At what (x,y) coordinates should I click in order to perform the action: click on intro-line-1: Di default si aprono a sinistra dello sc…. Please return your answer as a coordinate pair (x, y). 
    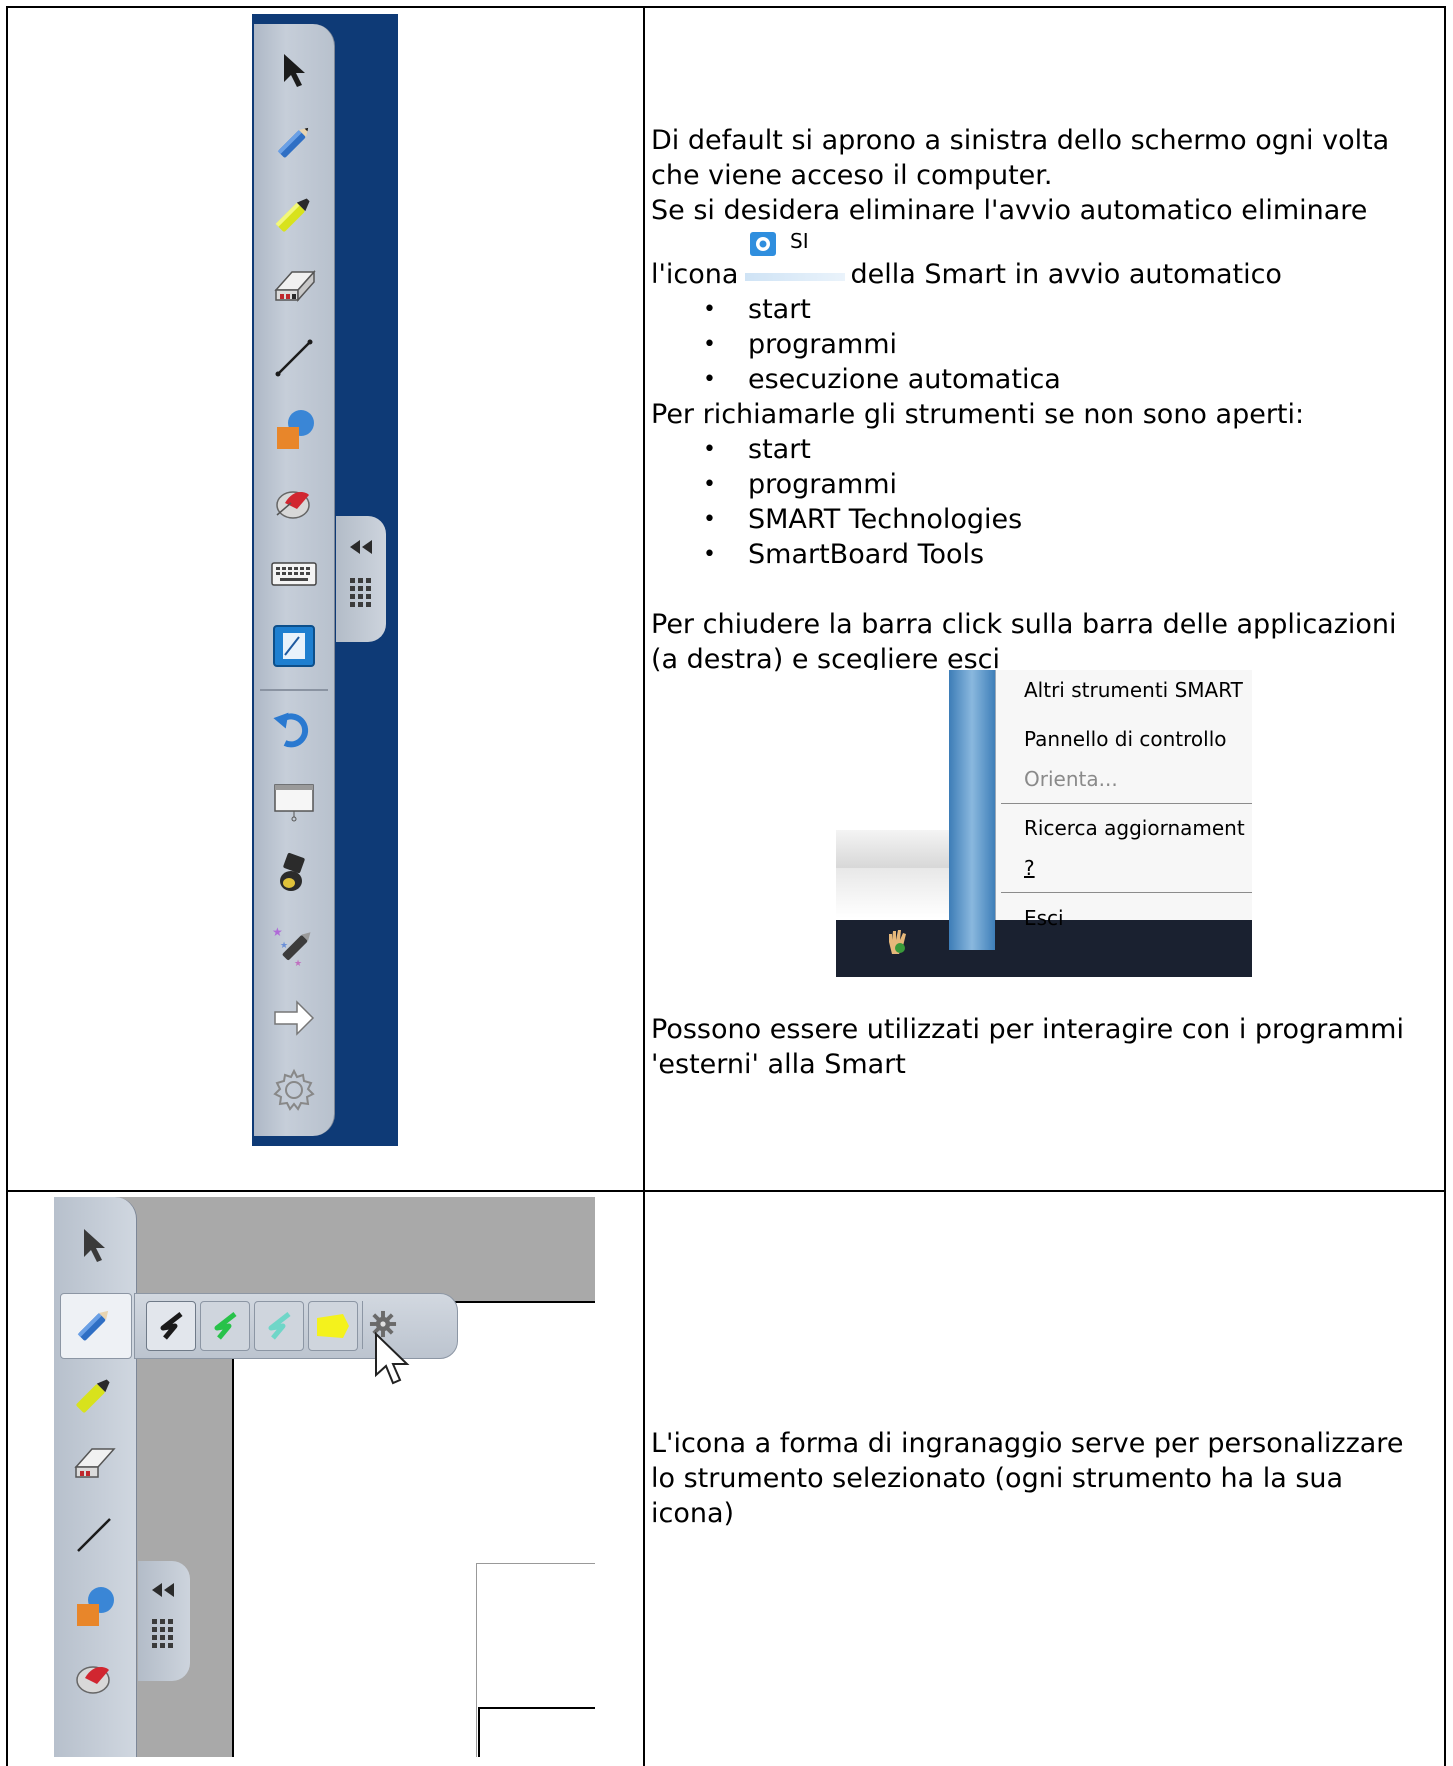
    Looking at the image, I should click on (1020, 140).